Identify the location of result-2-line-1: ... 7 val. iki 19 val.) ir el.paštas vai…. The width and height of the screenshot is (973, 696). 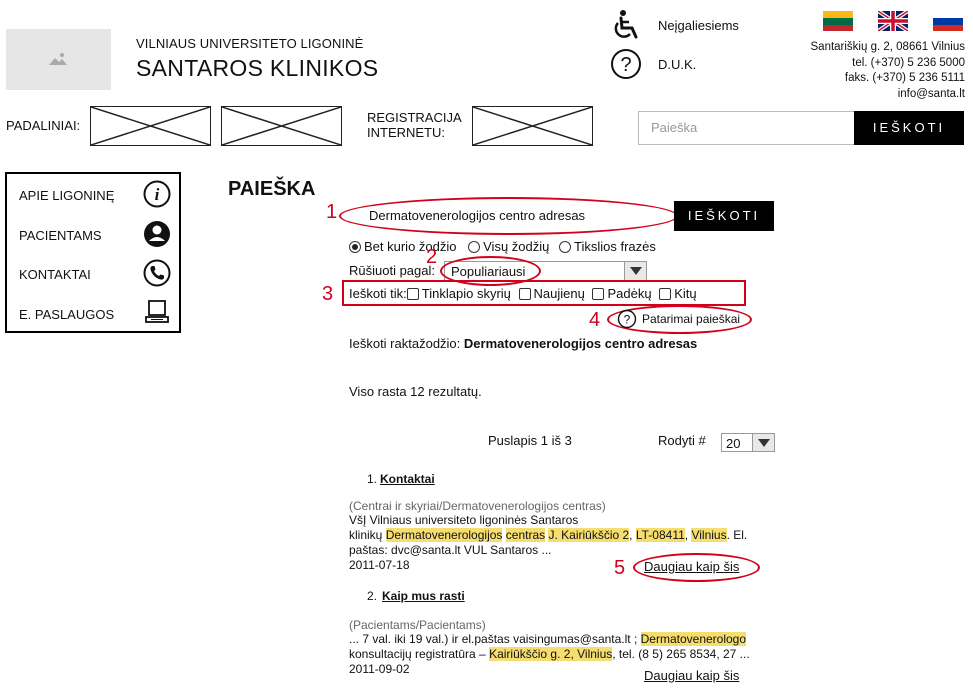
(551, 639).